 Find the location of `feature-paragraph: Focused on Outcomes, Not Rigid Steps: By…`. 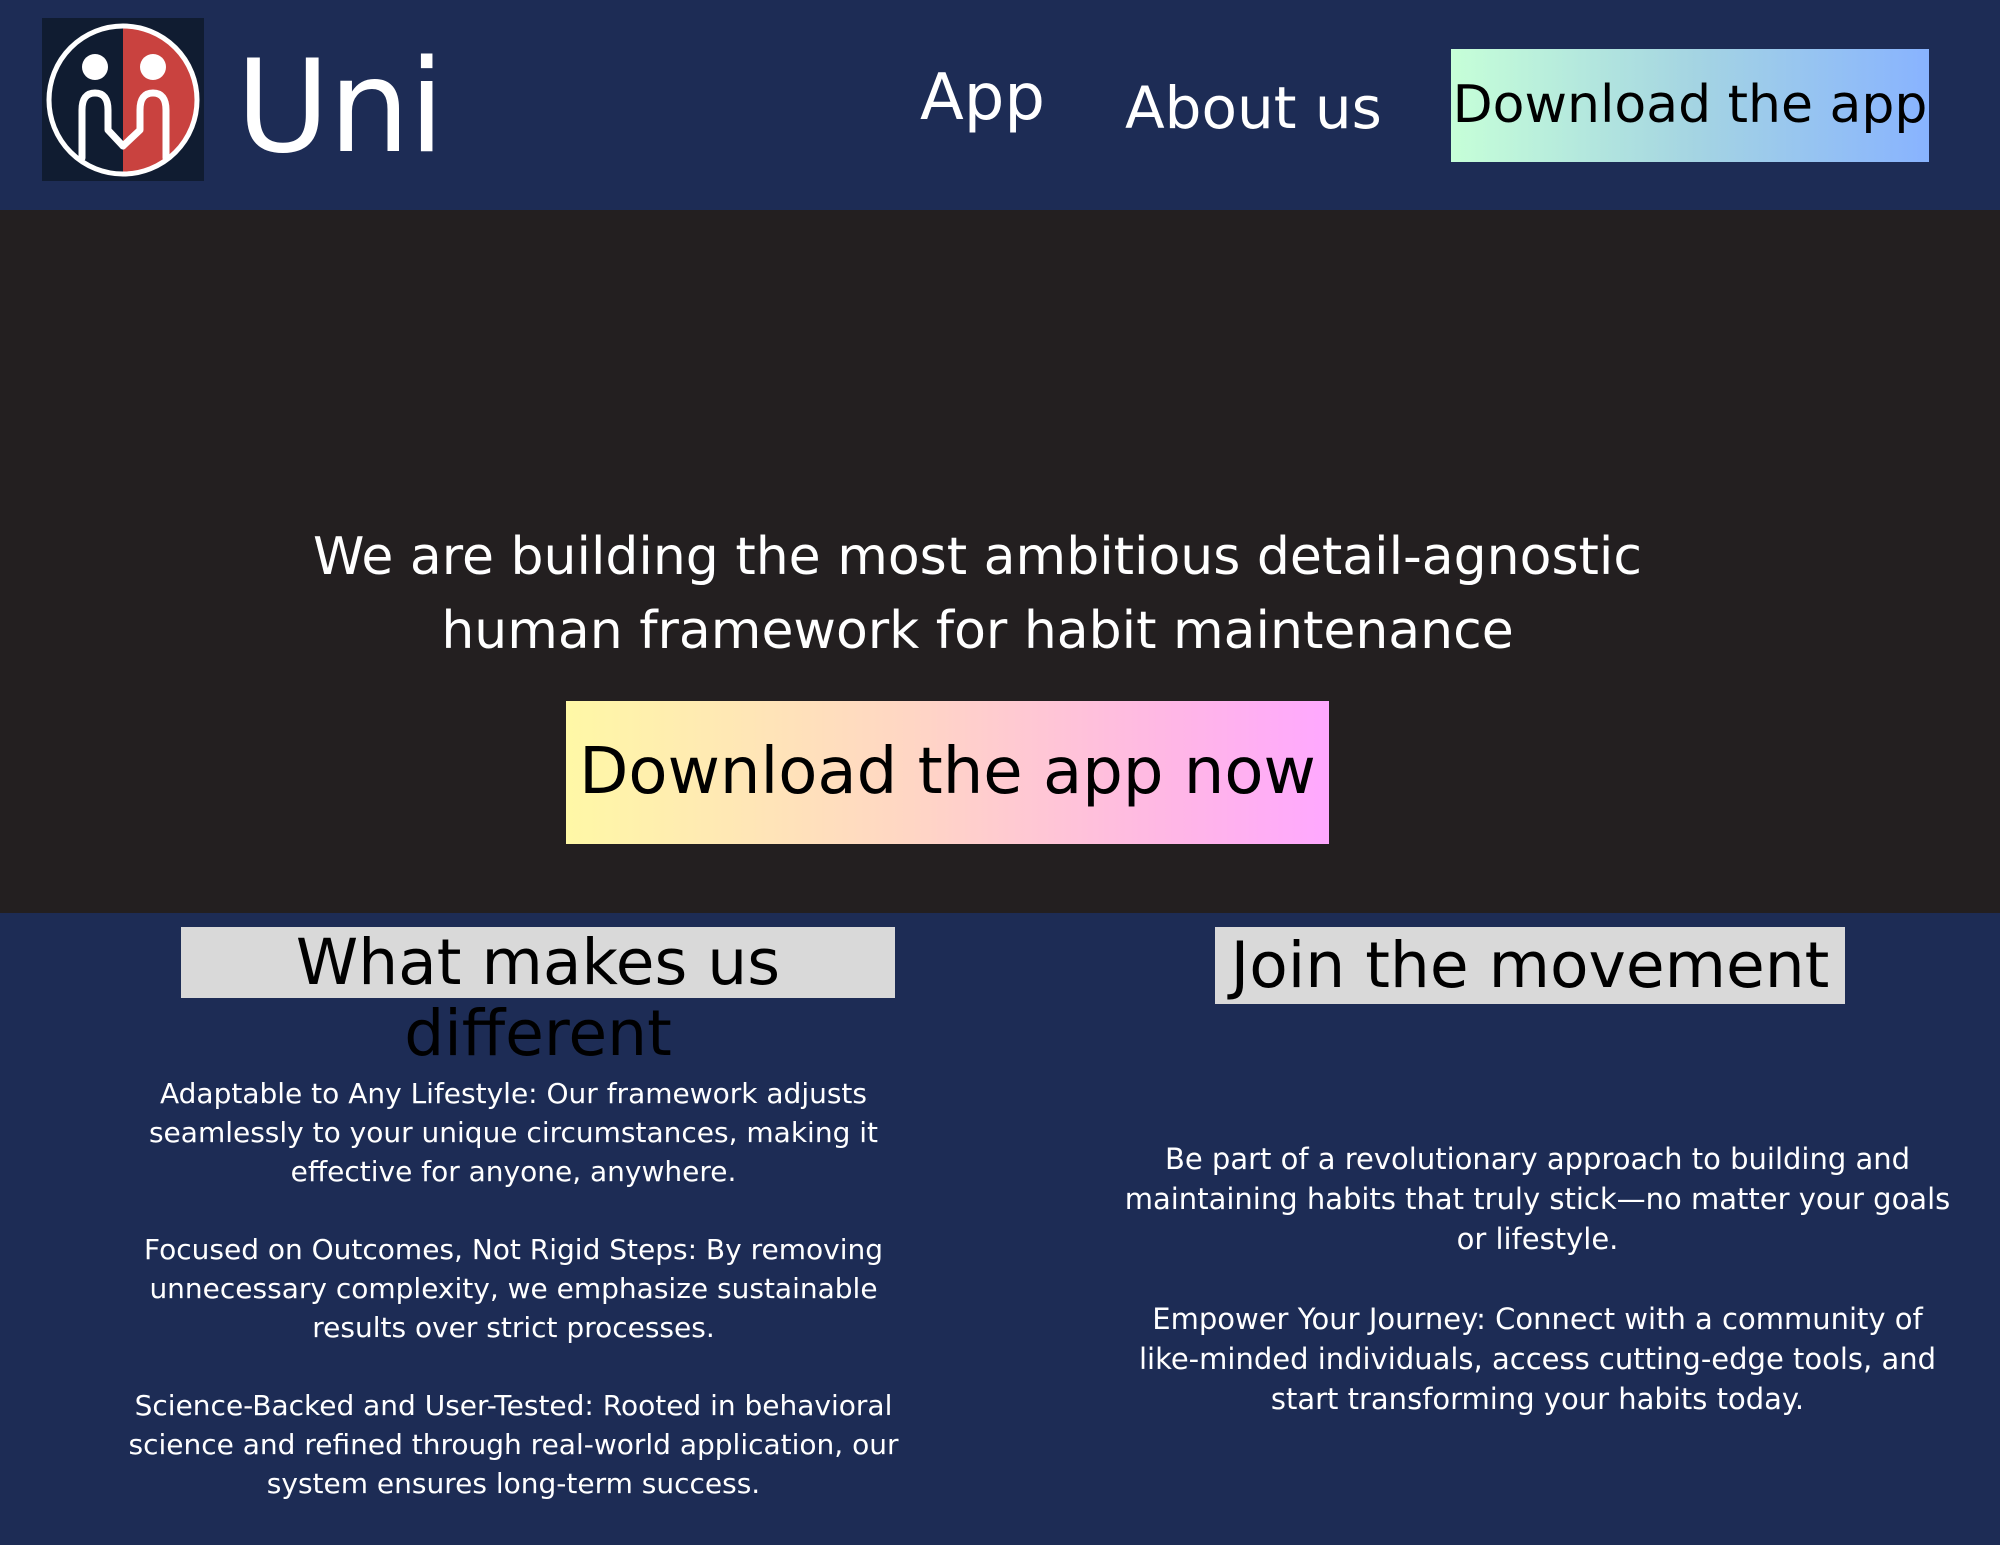

feature-paragraph: Focused on Outcomes, Not Rigid Steps: By… is located at coordinates (513, 1288).